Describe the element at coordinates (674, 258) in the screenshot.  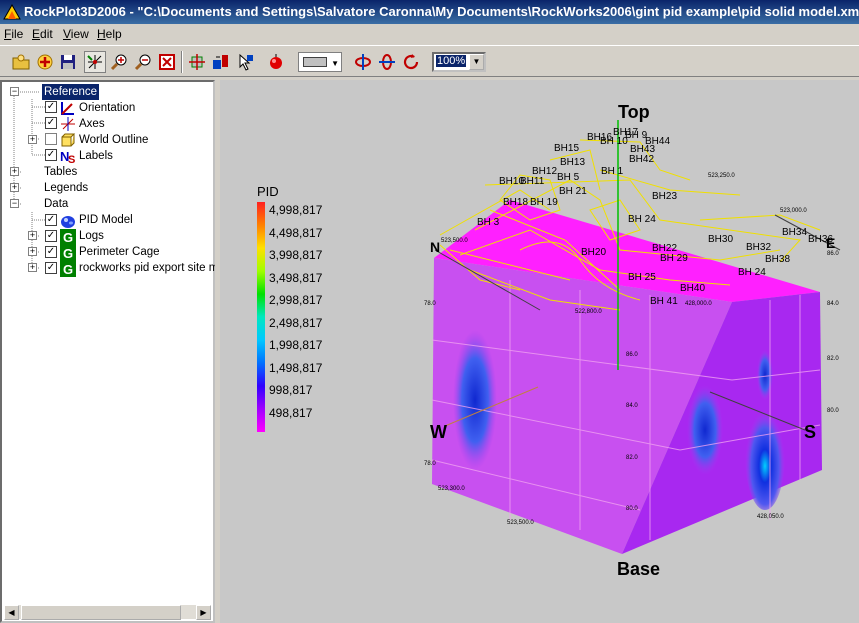
I see `borehole-label: BH 29` at that location.